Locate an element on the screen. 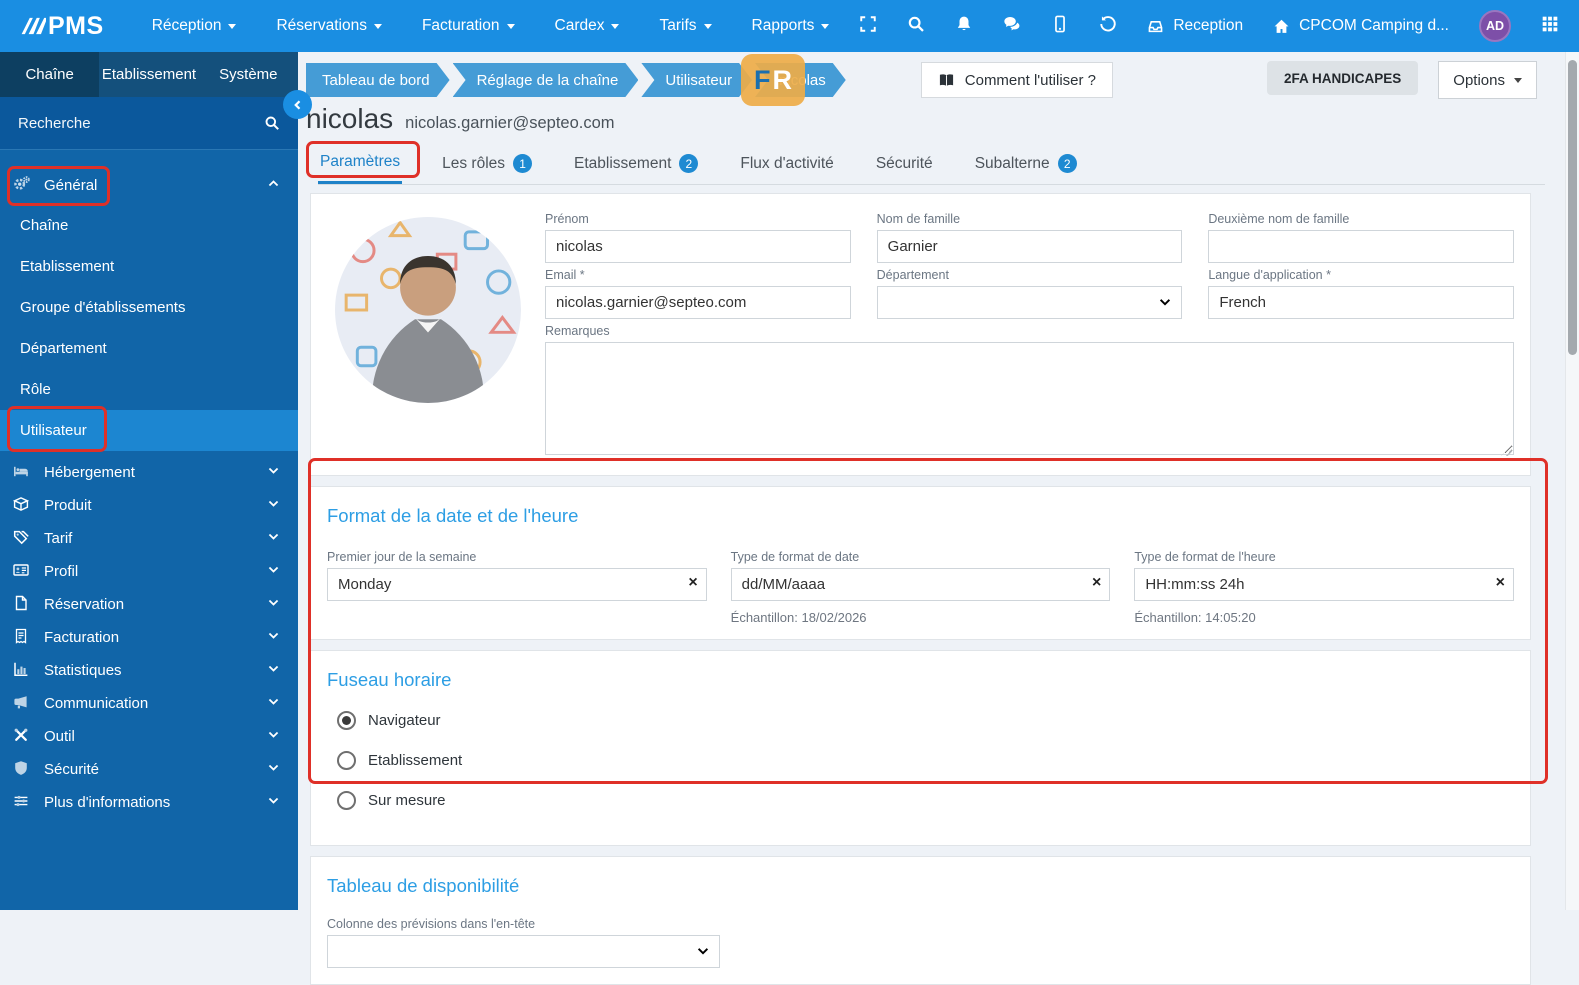 This screenshot has height=985, width=1579. menu-cardex: Cardex is located at coordinates (587, 26).